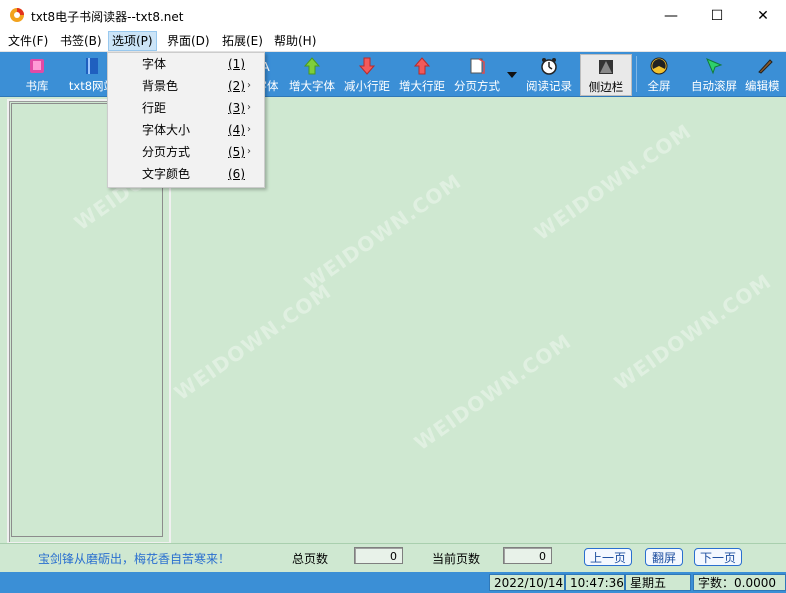 The width and height of the screenshot is (786, 593). I want to click on menu-item-shortcut: (1), so click(236, 64).